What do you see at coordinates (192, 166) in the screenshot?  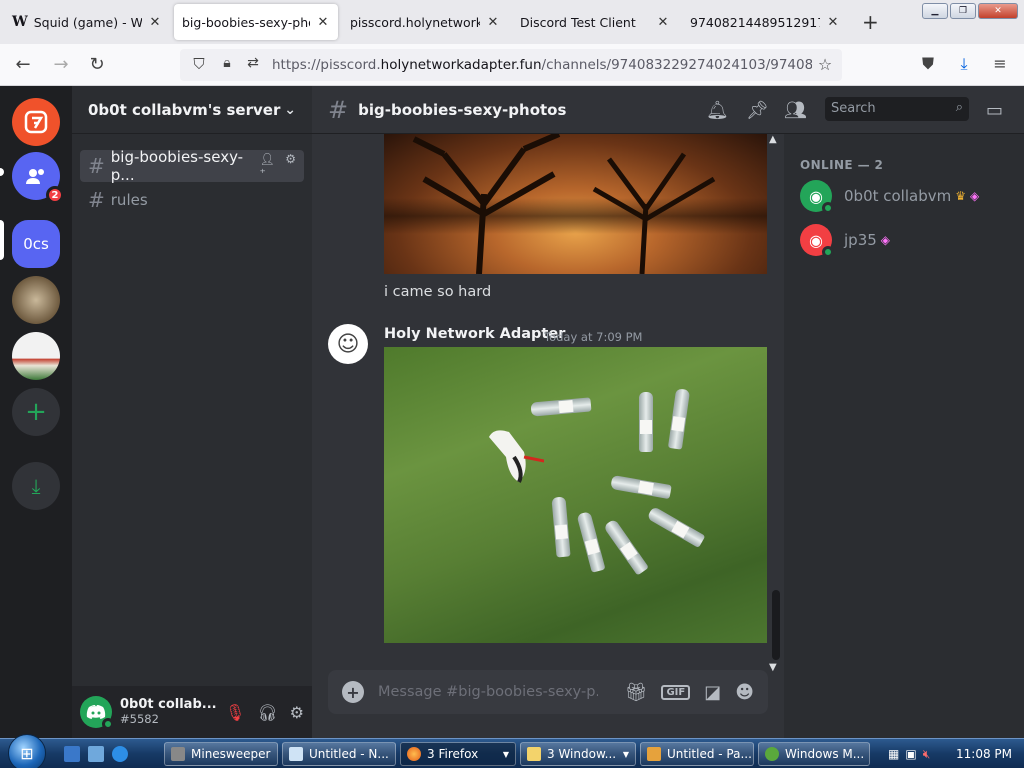 I see `channel-item-big-boobies: # big-boobies-sexy-p... 👤︎⁺ ⚙` at bounding box center [192, 166].